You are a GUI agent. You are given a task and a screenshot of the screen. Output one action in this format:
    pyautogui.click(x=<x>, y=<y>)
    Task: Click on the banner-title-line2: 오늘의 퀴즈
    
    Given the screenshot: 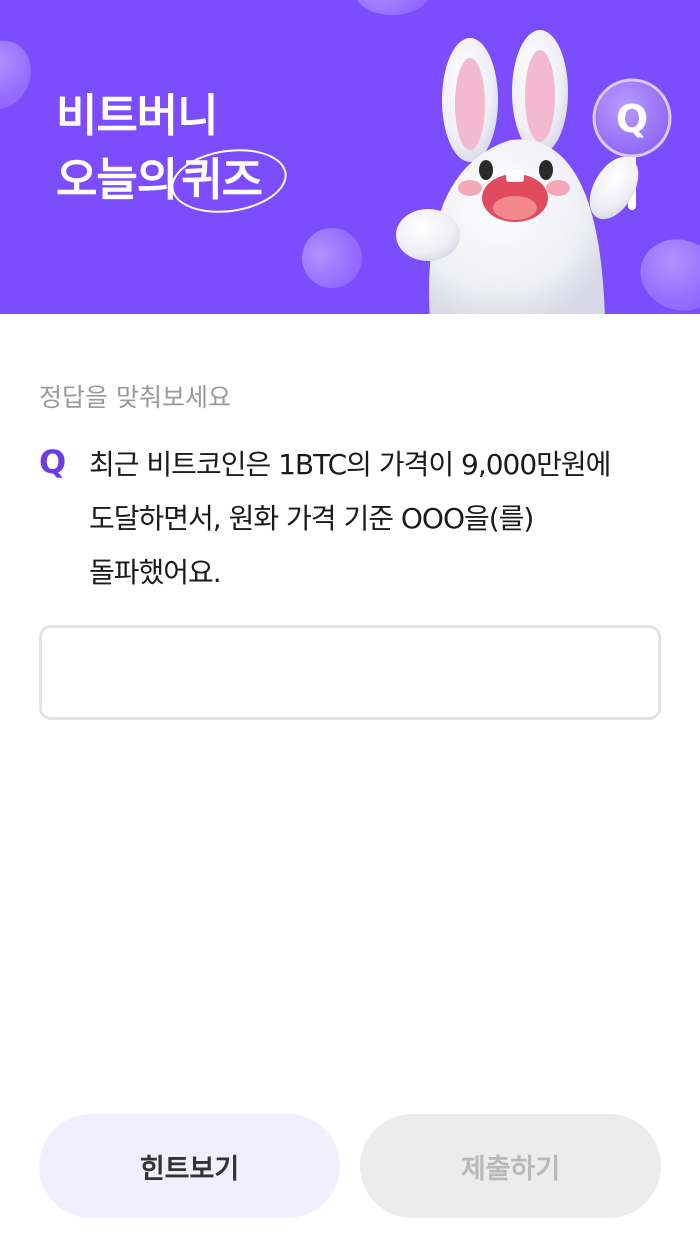 What is the action you would take?
    pyautogui.click(x=173, y=181)
    